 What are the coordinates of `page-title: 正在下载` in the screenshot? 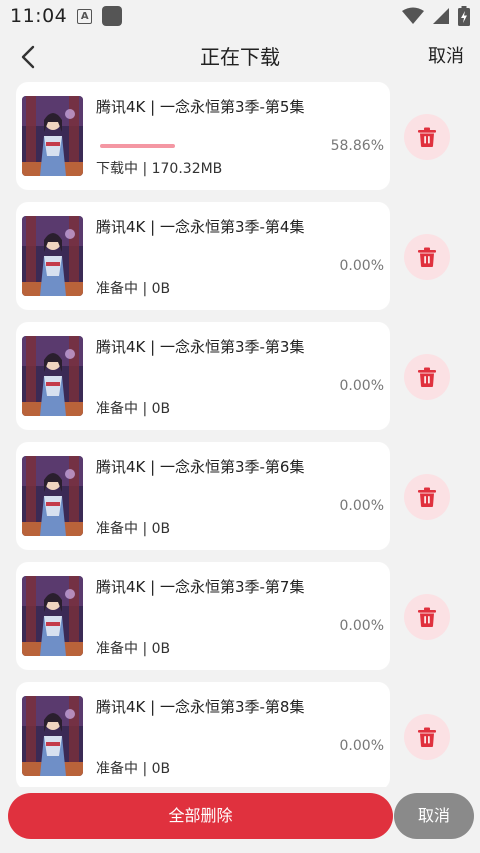 It's located at (240, 57).